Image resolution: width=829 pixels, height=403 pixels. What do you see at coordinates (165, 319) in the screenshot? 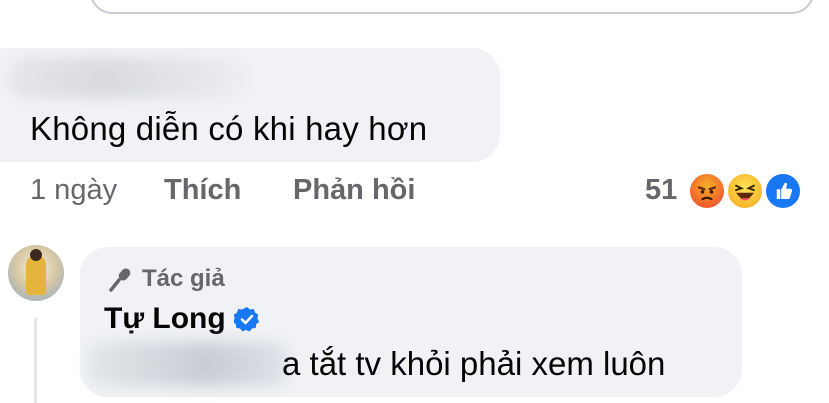
I see `reply-author-name: Tự Long` at bounding box center [165, 319].